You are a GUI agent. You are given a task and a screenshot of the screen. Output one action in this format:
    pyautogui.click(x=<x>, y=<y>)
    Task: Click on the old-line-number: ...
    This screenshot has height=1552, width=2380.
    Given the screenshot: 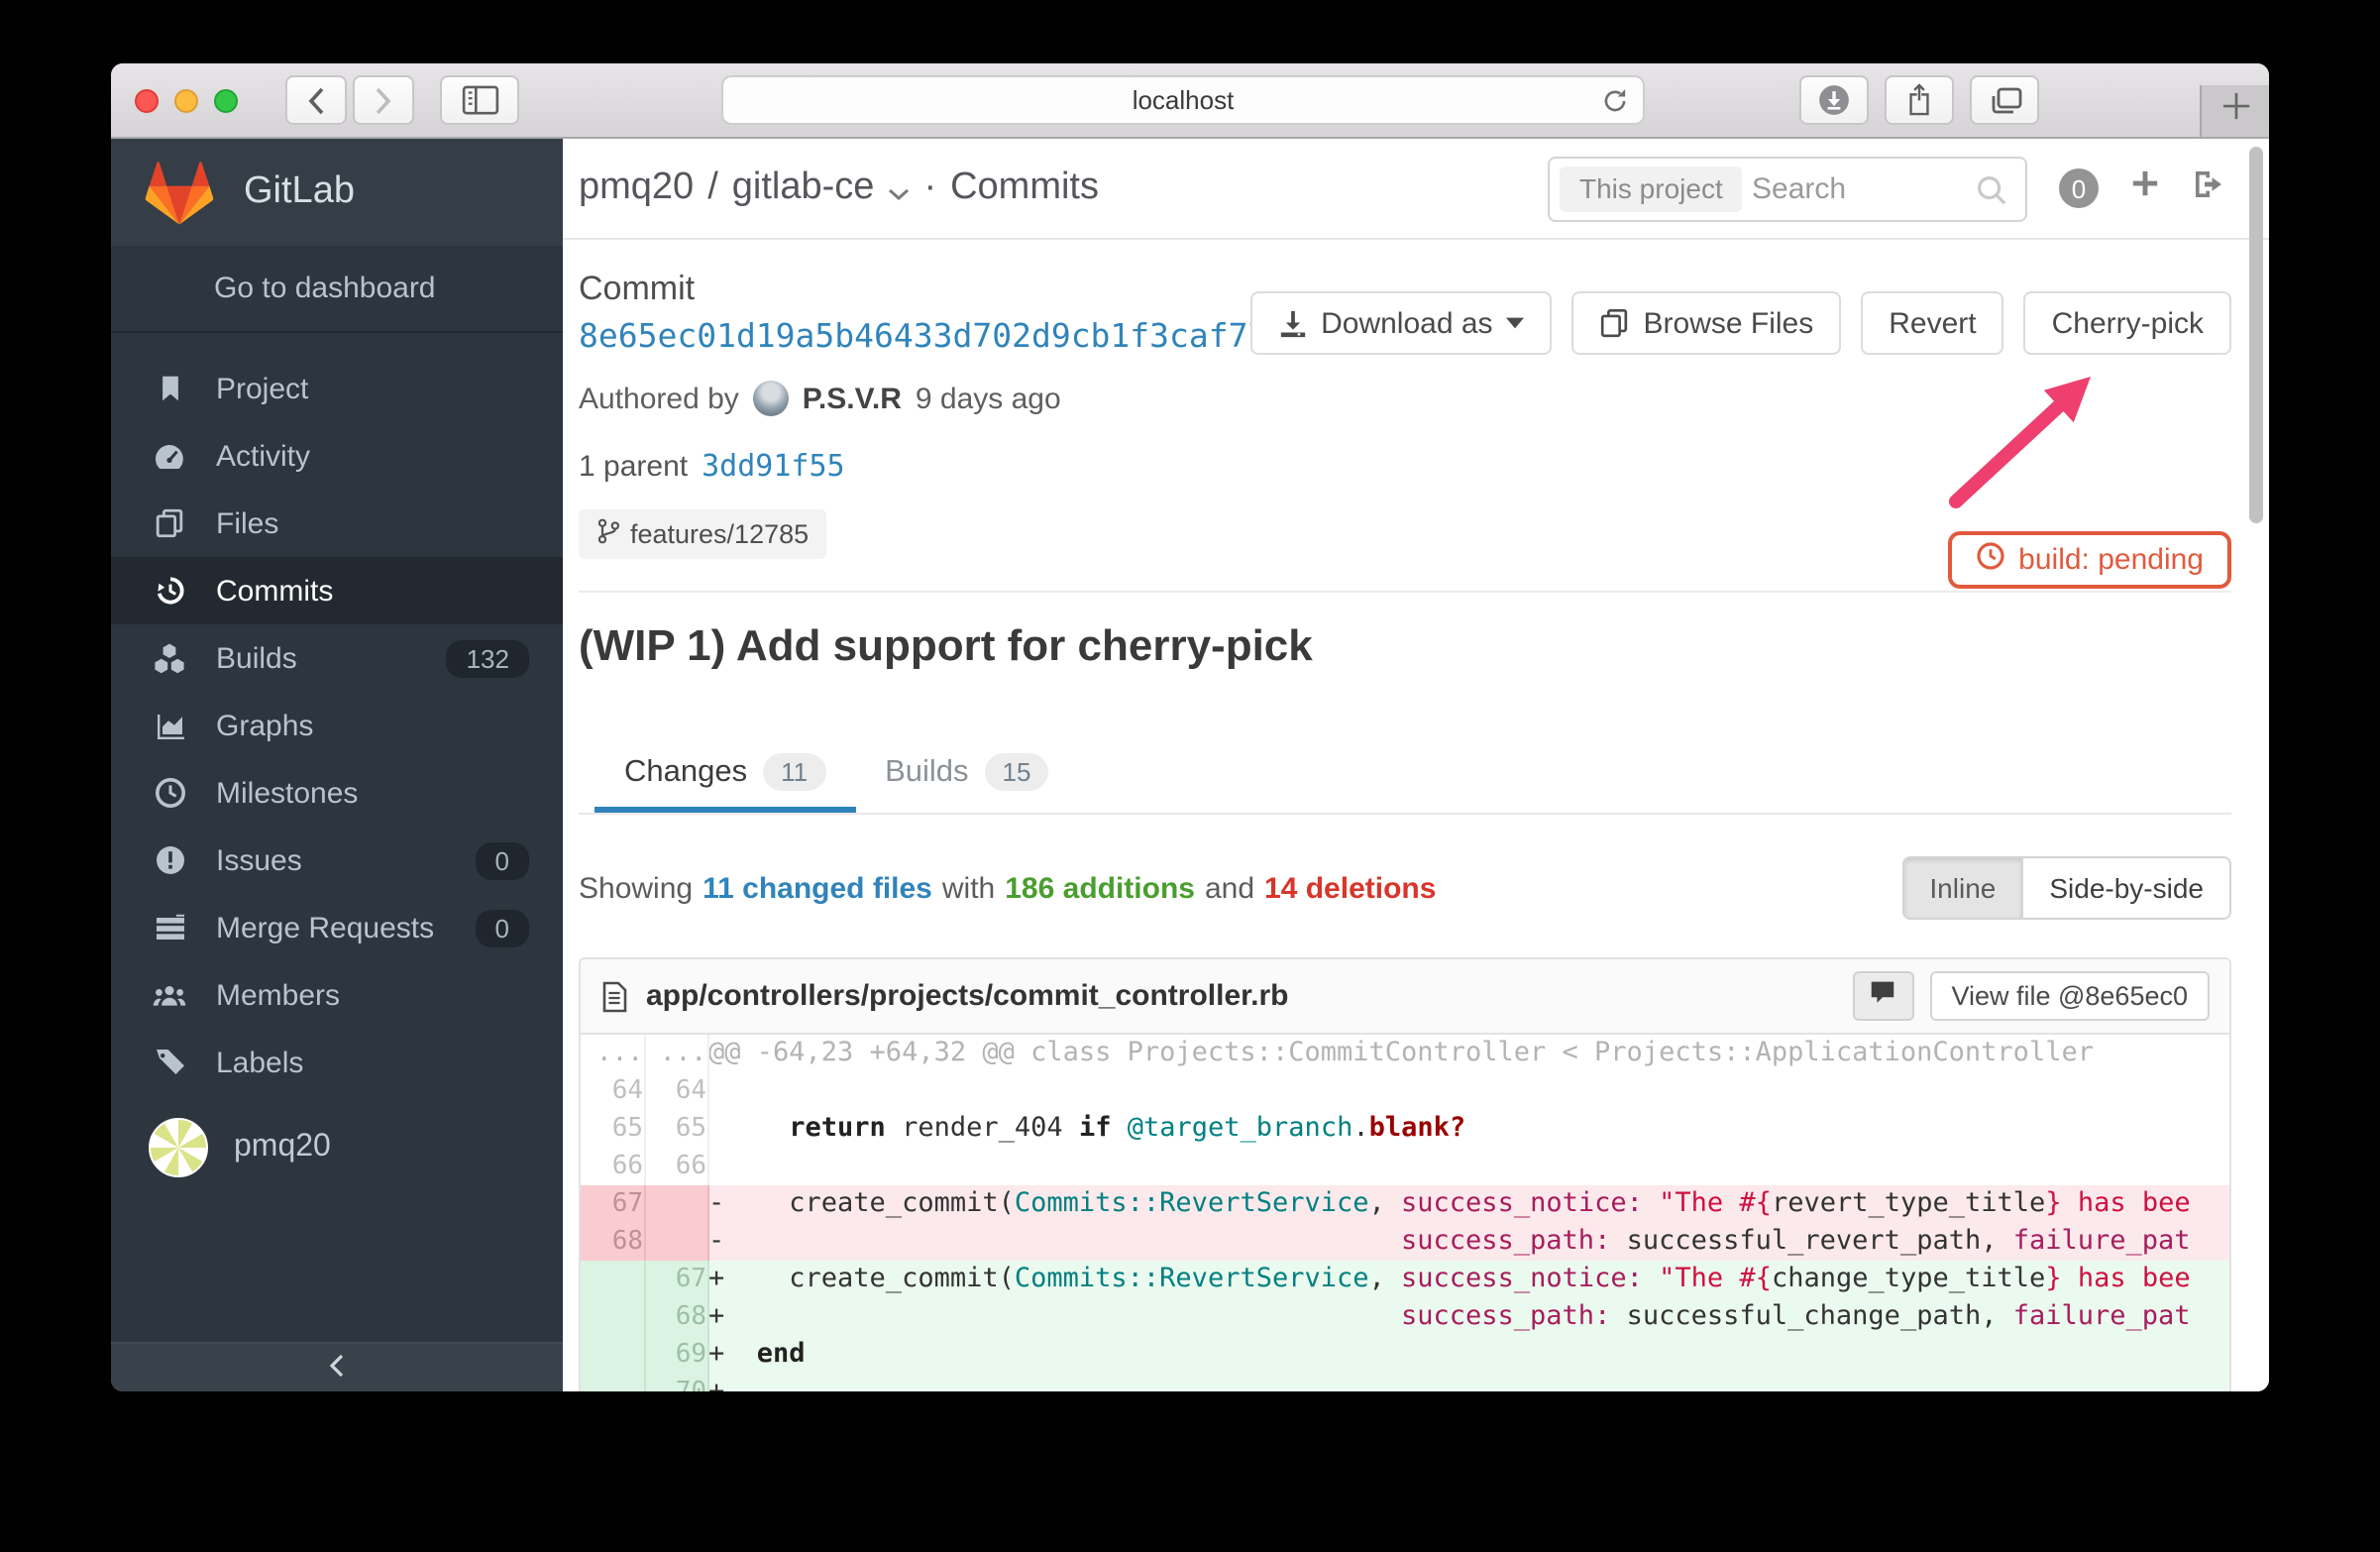 What is the action you would take?
    pyautogui.click(x=613, y=1053)
    